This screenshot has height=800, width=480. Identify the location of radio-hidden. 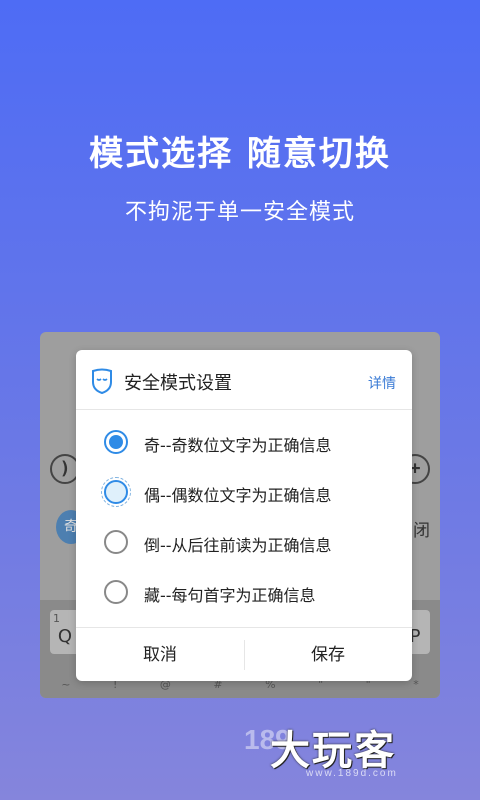
(116, 592).